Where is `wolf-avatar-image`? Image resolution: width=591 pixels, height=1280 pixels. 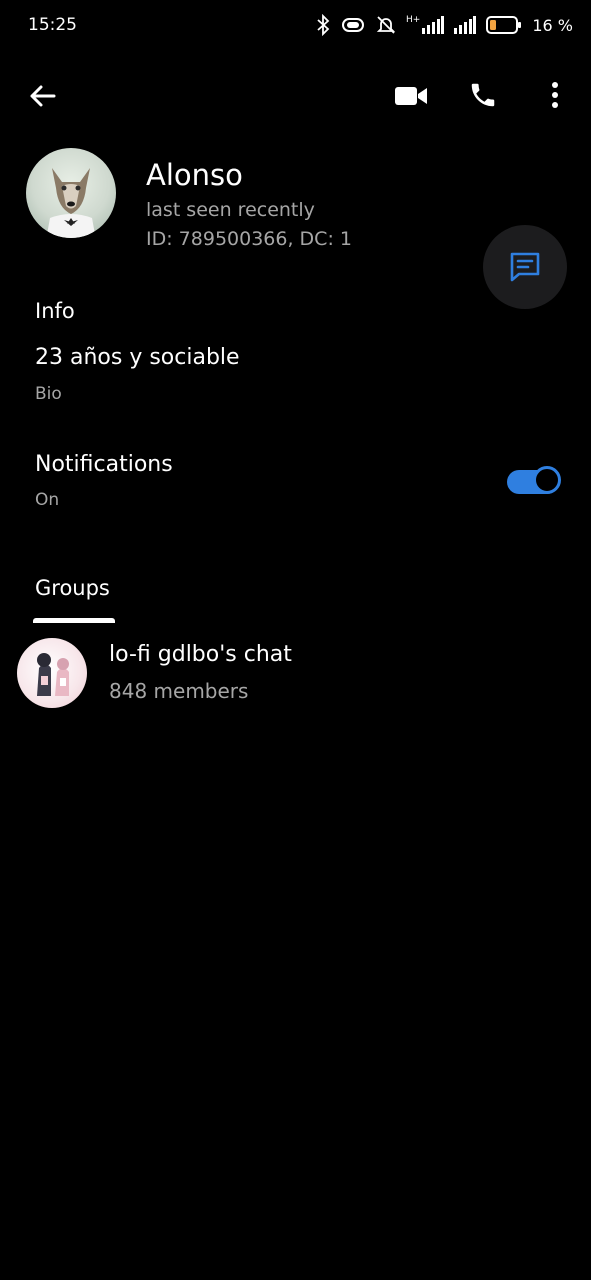
wolf-avatar-image is located at coordinates (71, 203).